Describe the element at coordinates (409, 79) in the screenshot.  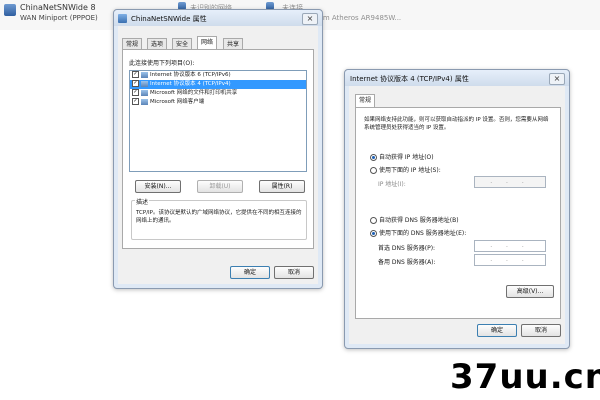
I see `dialog-title: Internet 协议版本 4 (TCP/IPv4) 属性` at that location.